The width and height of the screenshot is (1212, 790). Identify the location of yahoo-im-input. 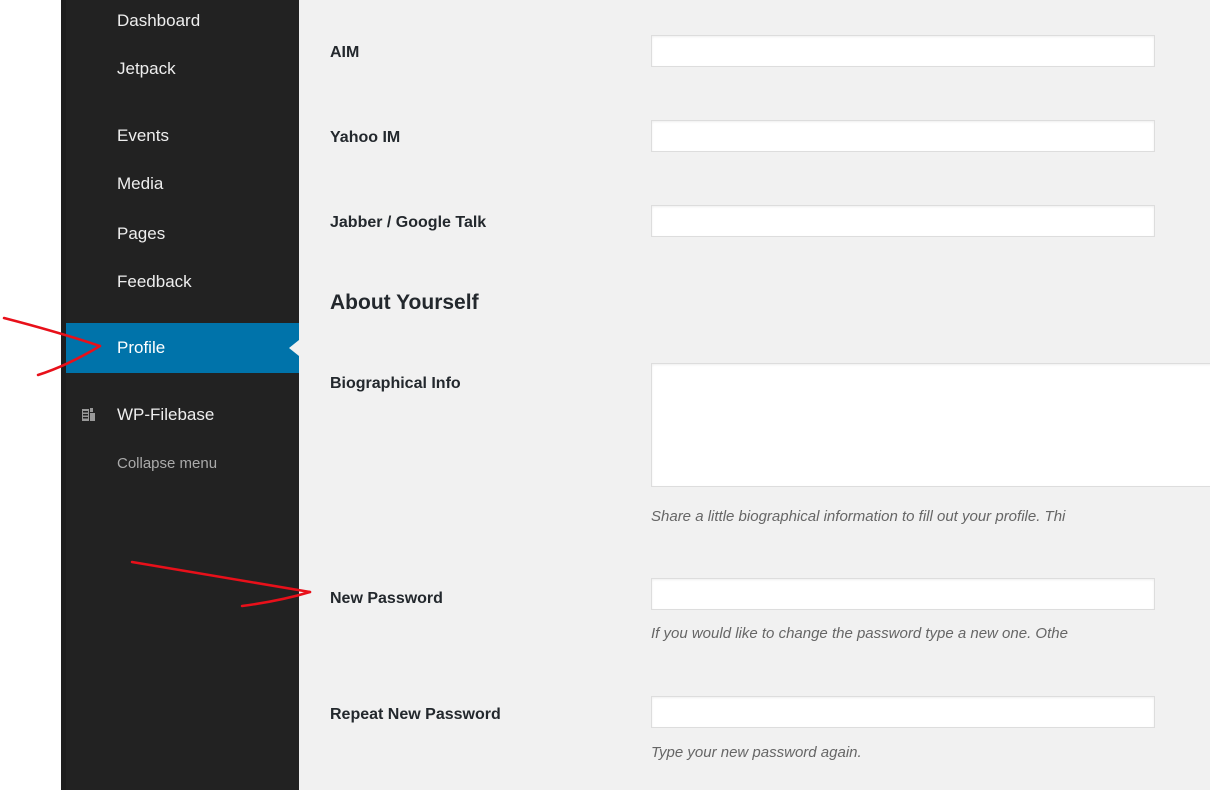
(903, 136).